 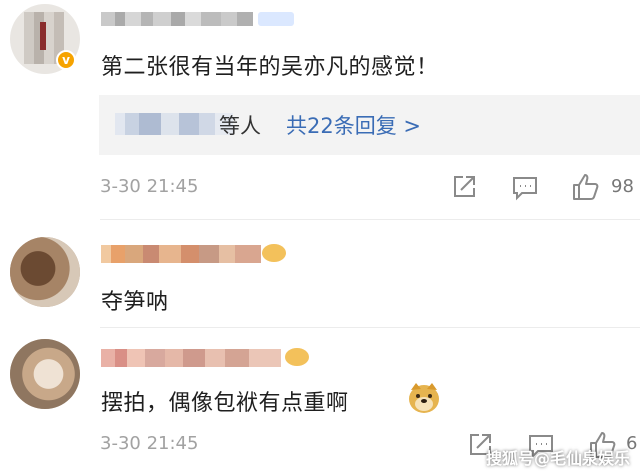 I want to click on comment-text: 摆拍，偶像包袱有点重啊, so click(x=225, y=403).